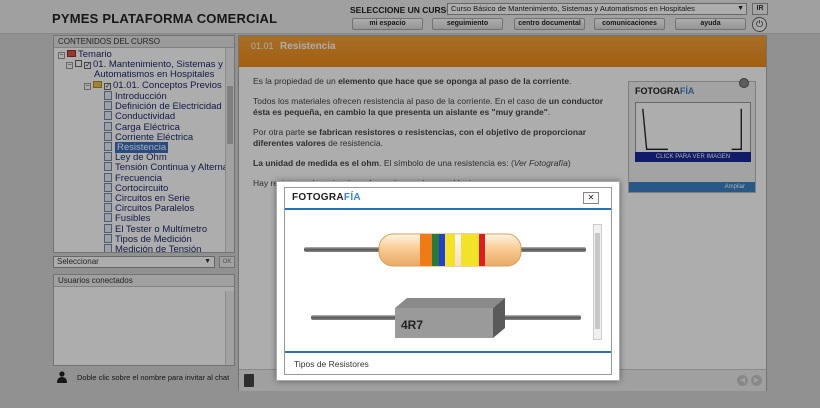 The image size is (820, 408). I want to click on photo-logo: FOTOGRAFÍA, so click(326, 197).